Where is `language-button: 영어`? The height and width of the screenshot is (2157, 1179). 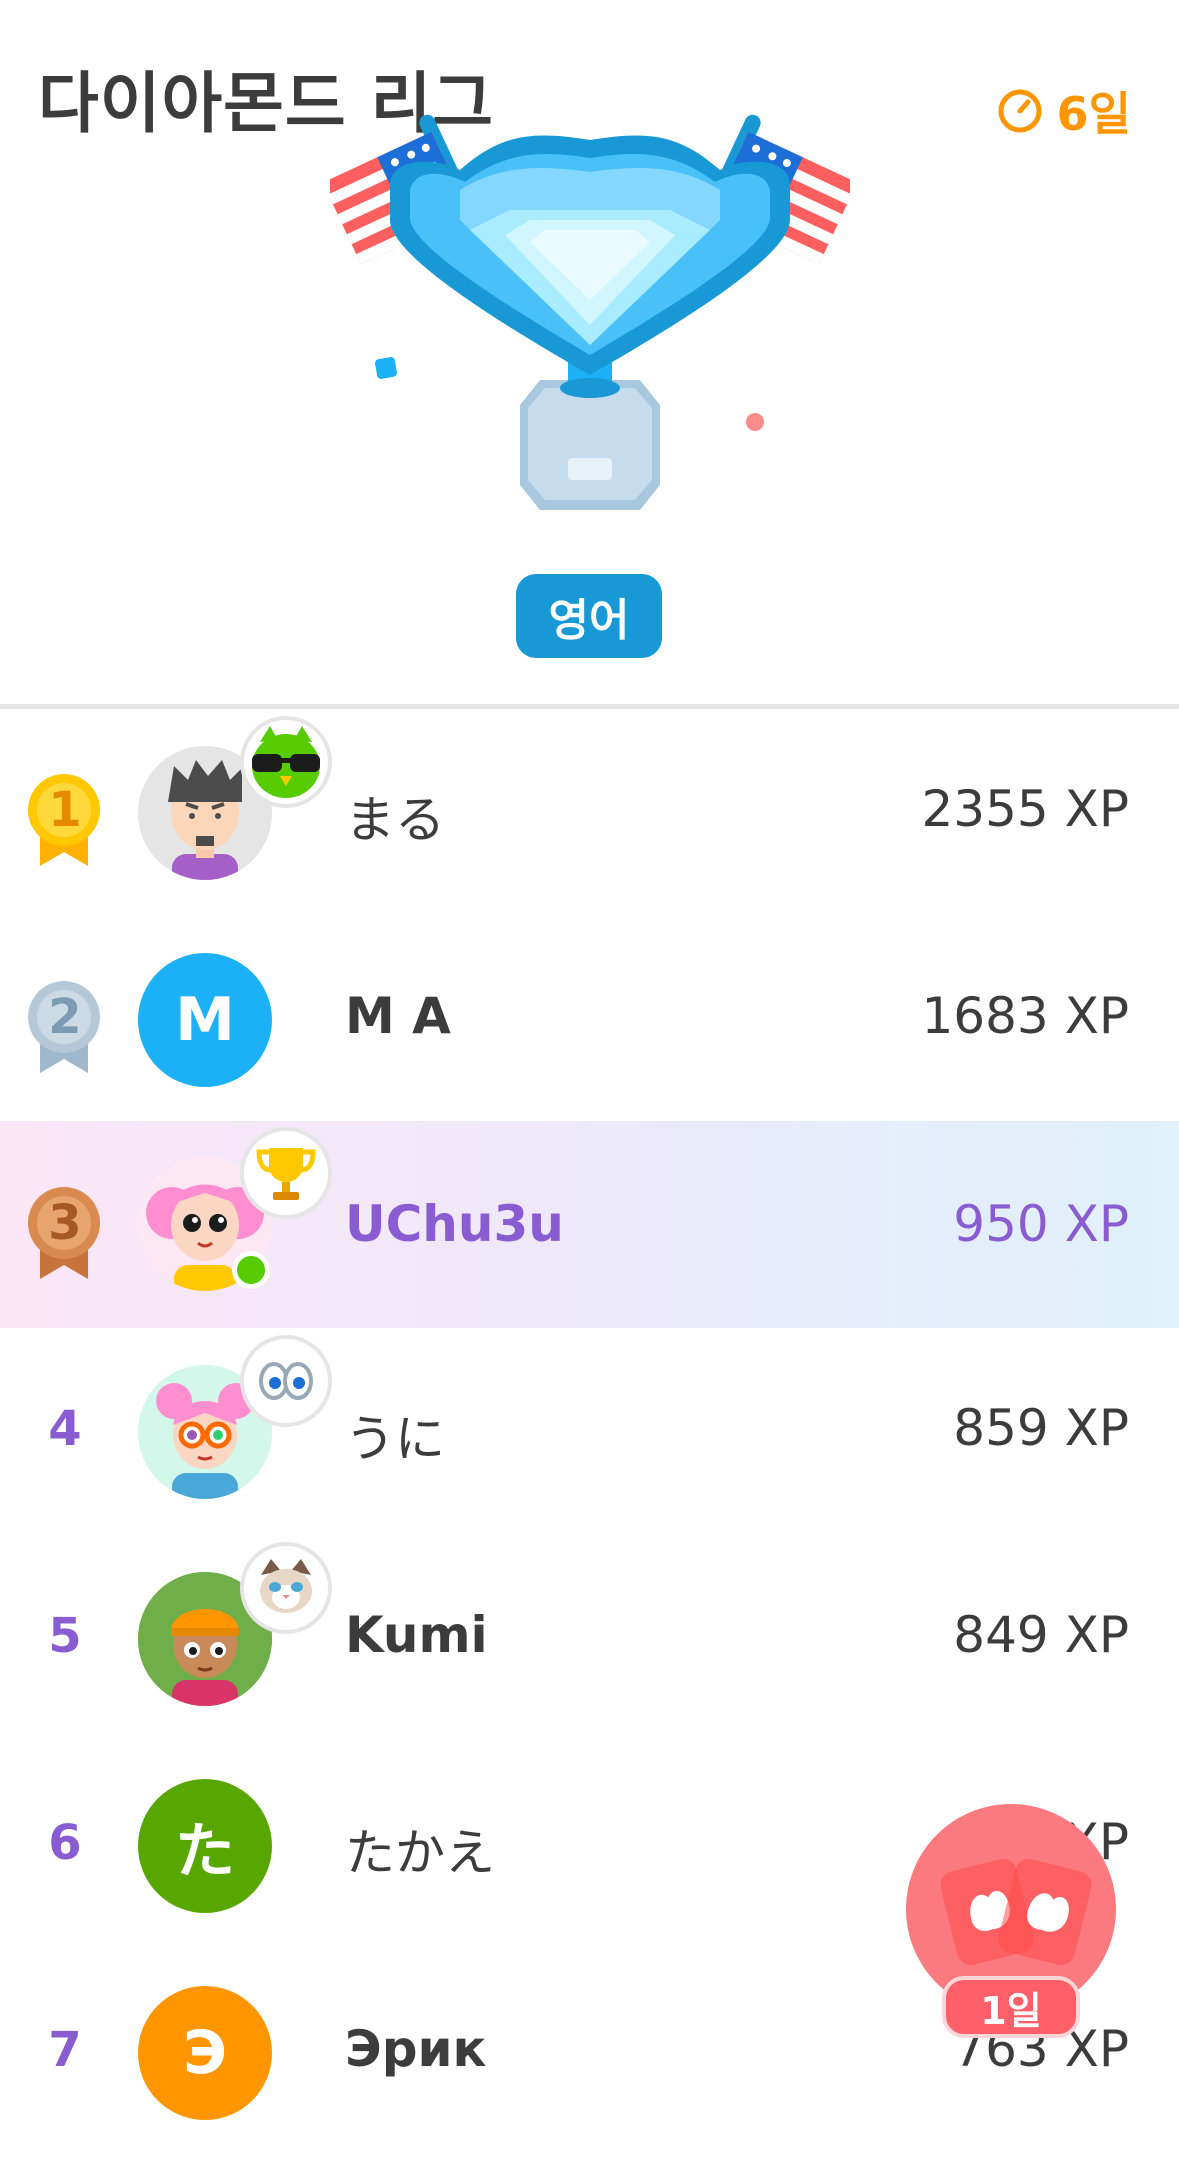 language-button: 영어 is located at coordinates (589, 616).